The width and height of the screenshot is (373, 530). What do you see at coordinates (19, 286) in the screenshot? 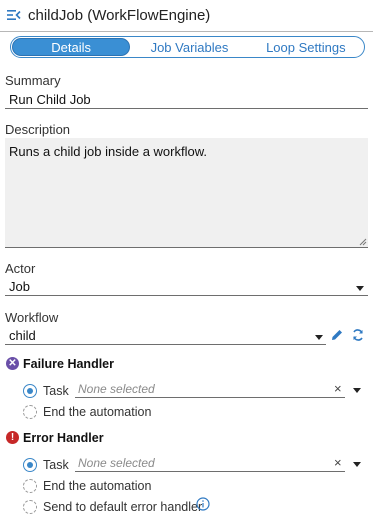
I see `actor-value: Job` at bounding box center [19, 286].